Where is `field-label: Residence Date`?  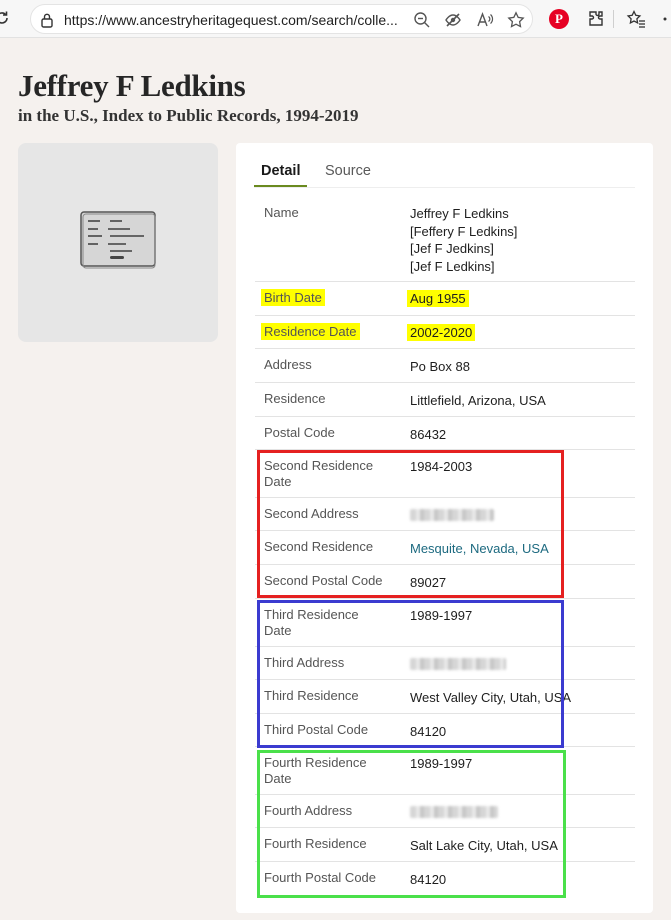
field-label: Residence Date is located at coordinates (310, 331).